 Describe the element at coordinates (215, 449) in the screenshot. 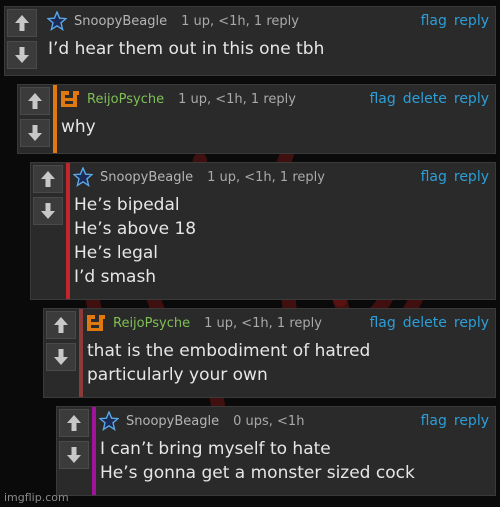

I see `comment-line: I can’t bring myself to hate` at that location.